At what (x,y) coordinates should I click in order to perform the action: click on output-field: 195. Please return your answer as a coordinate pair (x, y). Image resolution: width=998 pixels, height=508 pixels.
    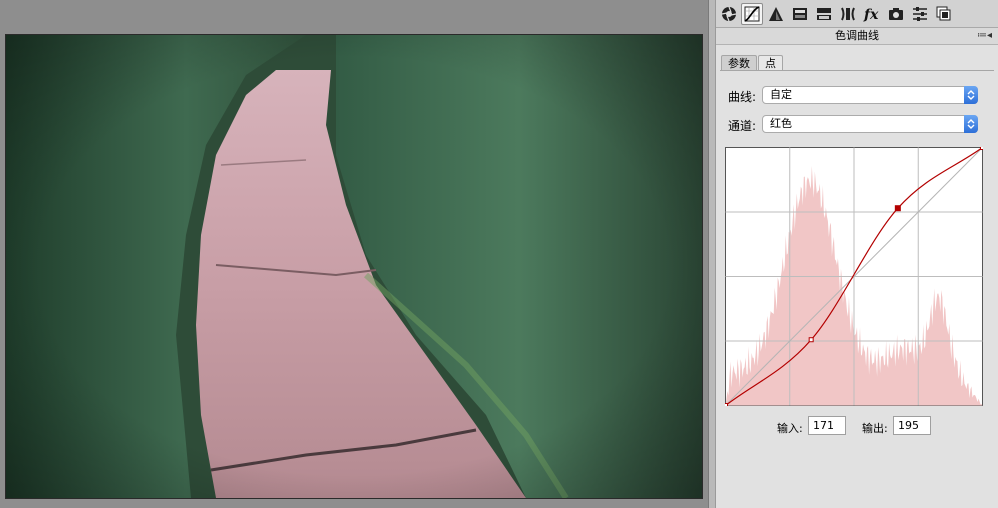
    Looking at the image, I should click on (912, 425).